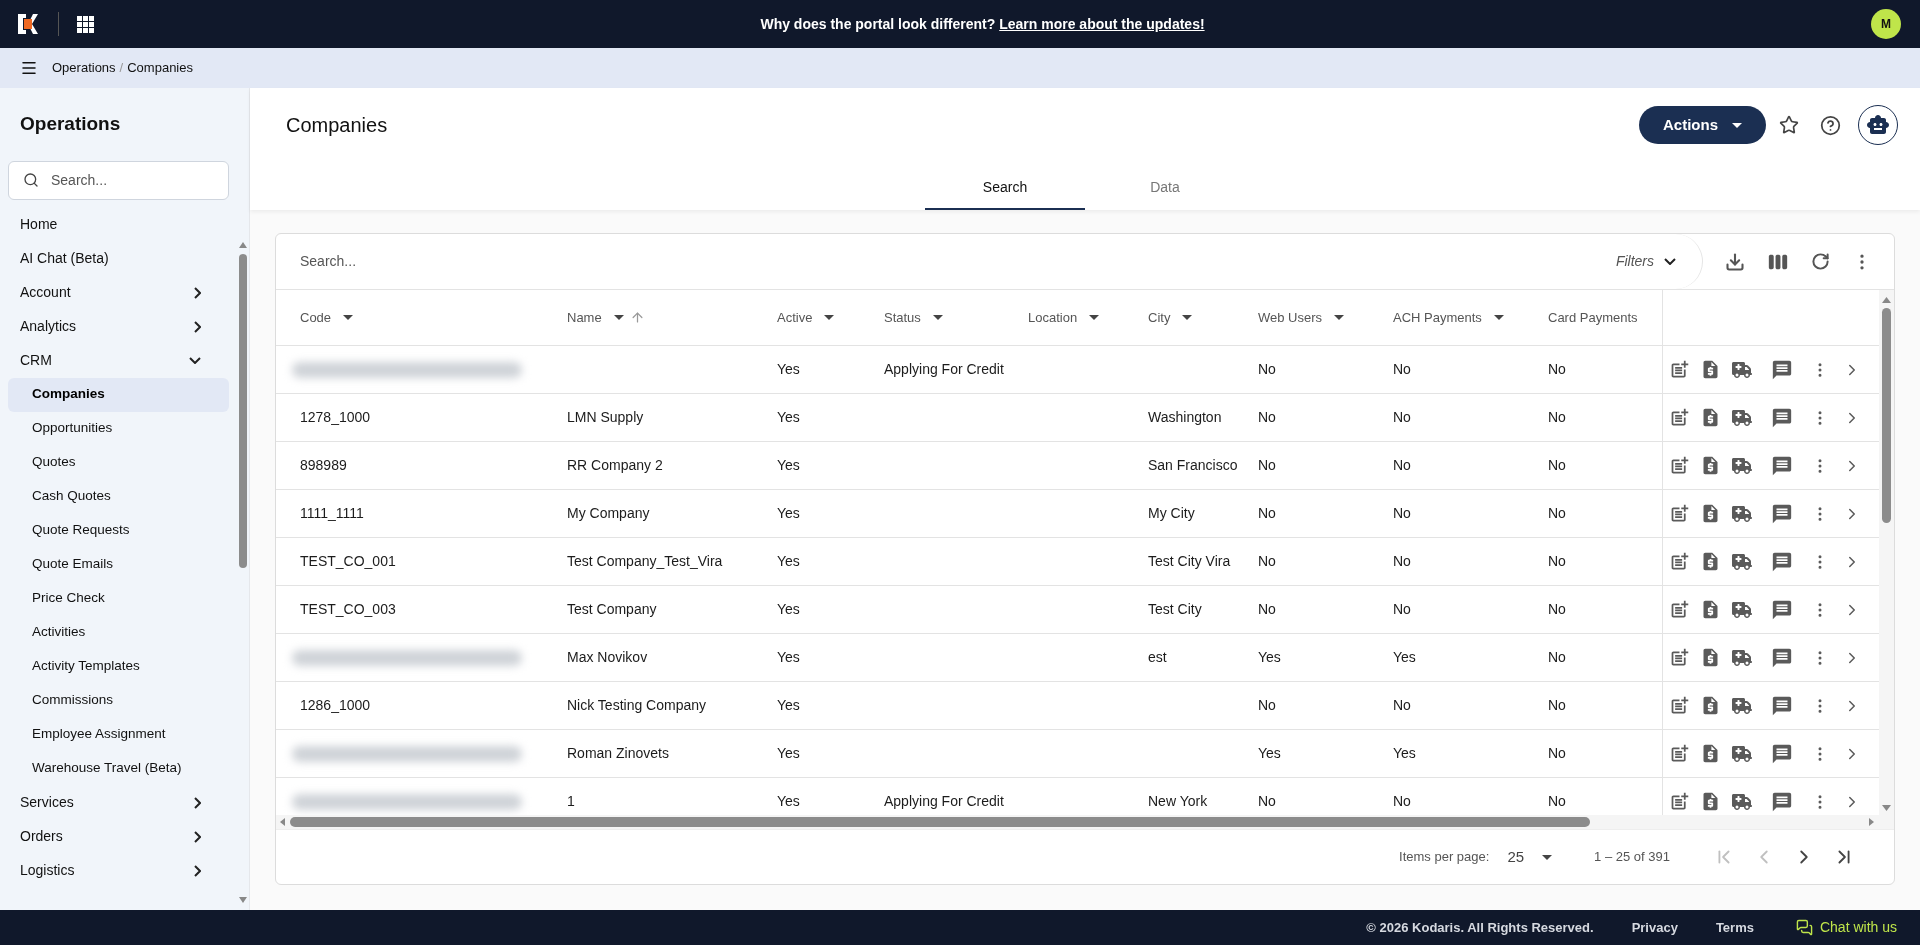 This screenshot has height=945, width=1920. Describe the element at coordinates (989, 261) in the screenshot. I see `search-field: Search... Filters` at that location.